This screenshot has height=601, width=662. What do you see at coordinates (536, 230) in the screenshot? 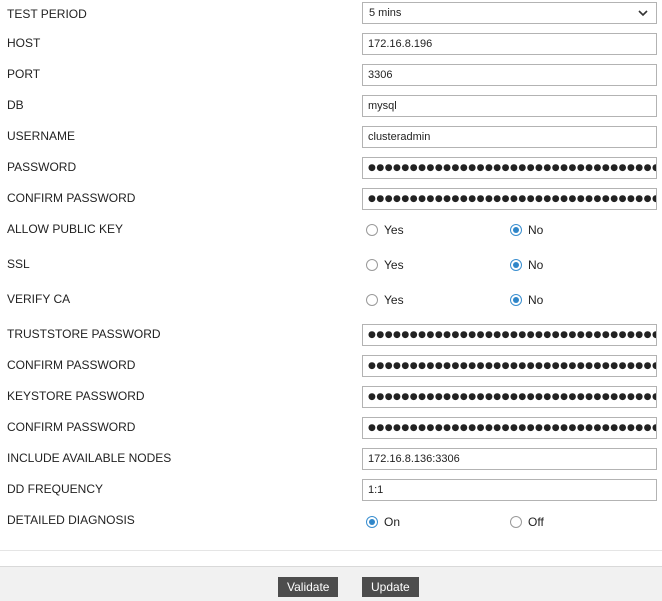
I see `allow-public-key-no-label: No` at bounding box center [536, 230].